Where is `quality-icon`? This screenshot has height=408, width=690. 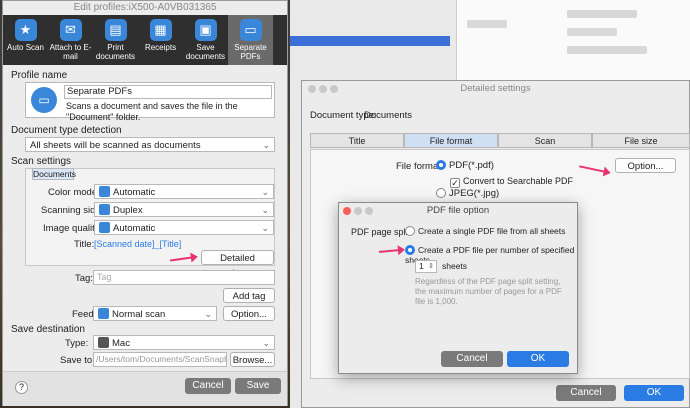 quality-icon is located at coordinates (104, 227).